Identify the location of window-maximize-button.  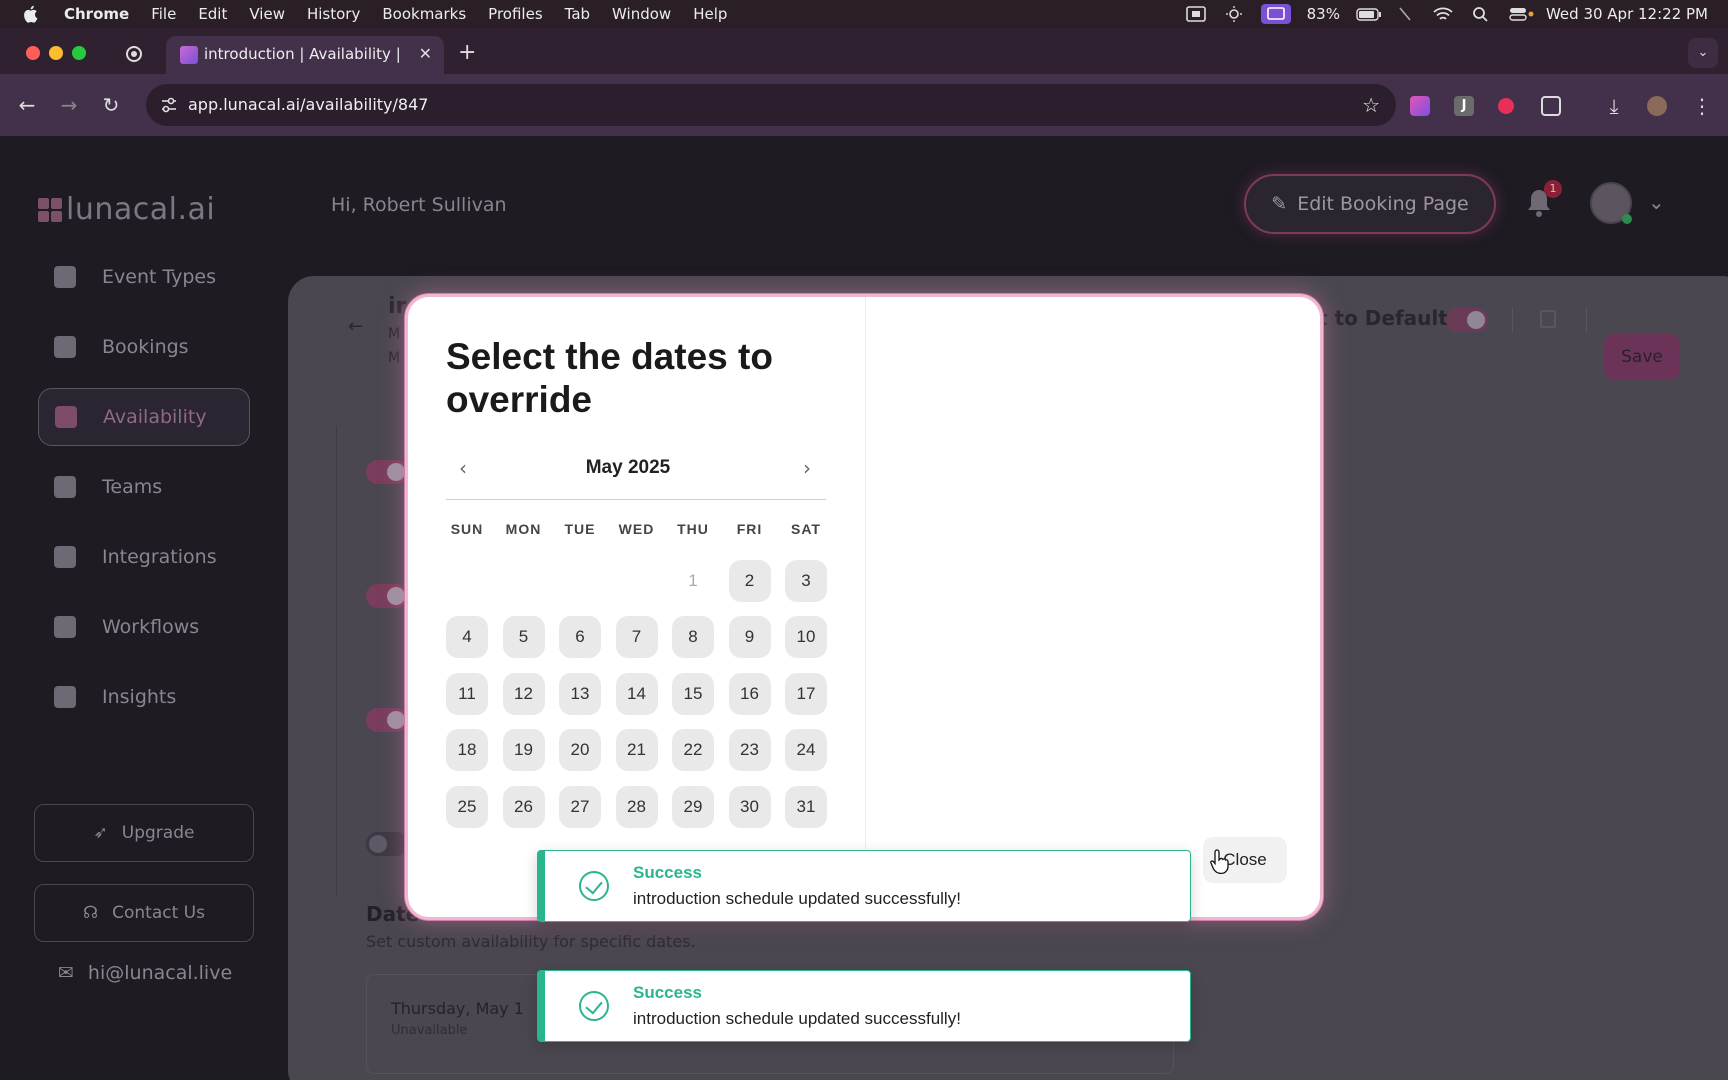
(79, 53).